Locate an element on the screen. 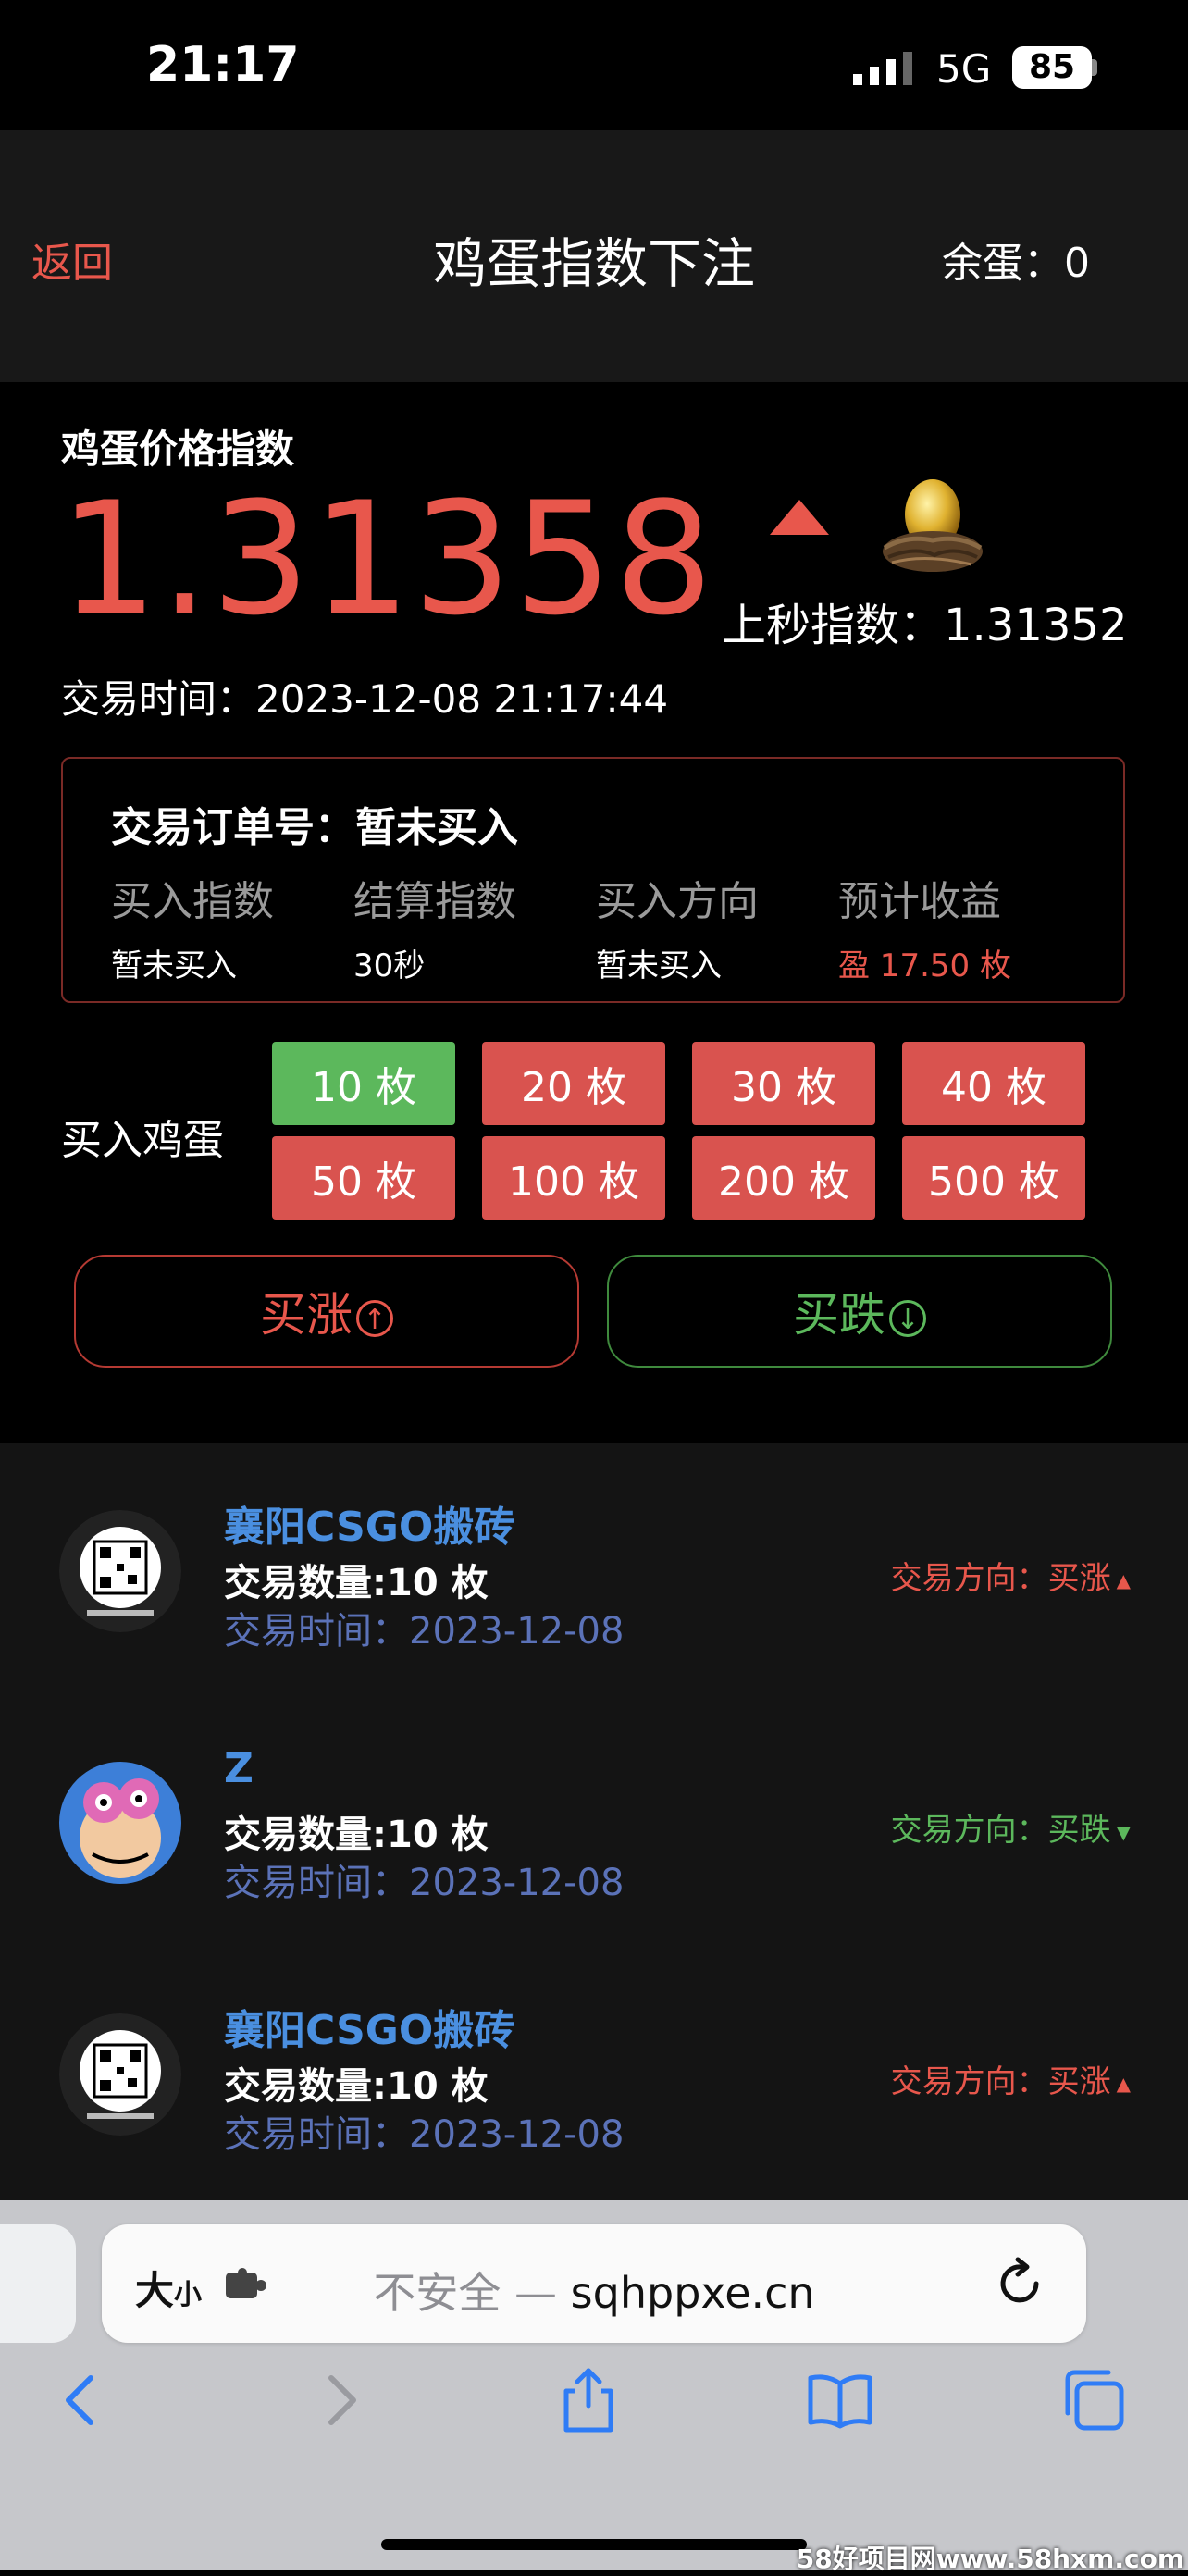 The image size is (1188, 2576). buy-down-button: 买跌 ↓ is located at coordinates (859, 1312).